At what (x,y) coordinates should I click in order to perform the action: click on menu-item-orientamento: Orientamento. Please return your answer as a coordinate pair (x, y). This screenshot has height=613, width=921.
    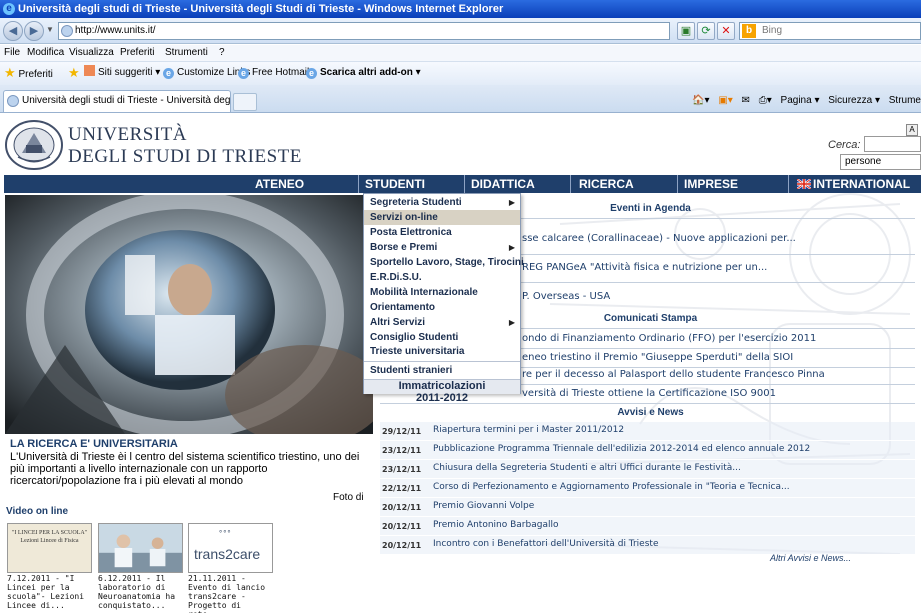
    Looking at the image, I should click on (442, 307).